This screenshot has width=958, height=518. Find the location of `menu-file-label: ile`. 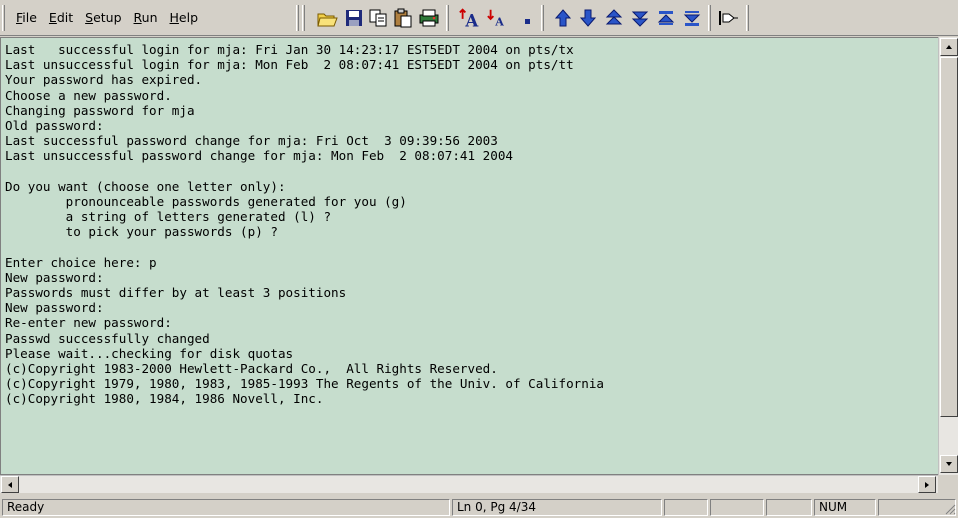

menu-file-label: ile is located at coordinates (29, 17).